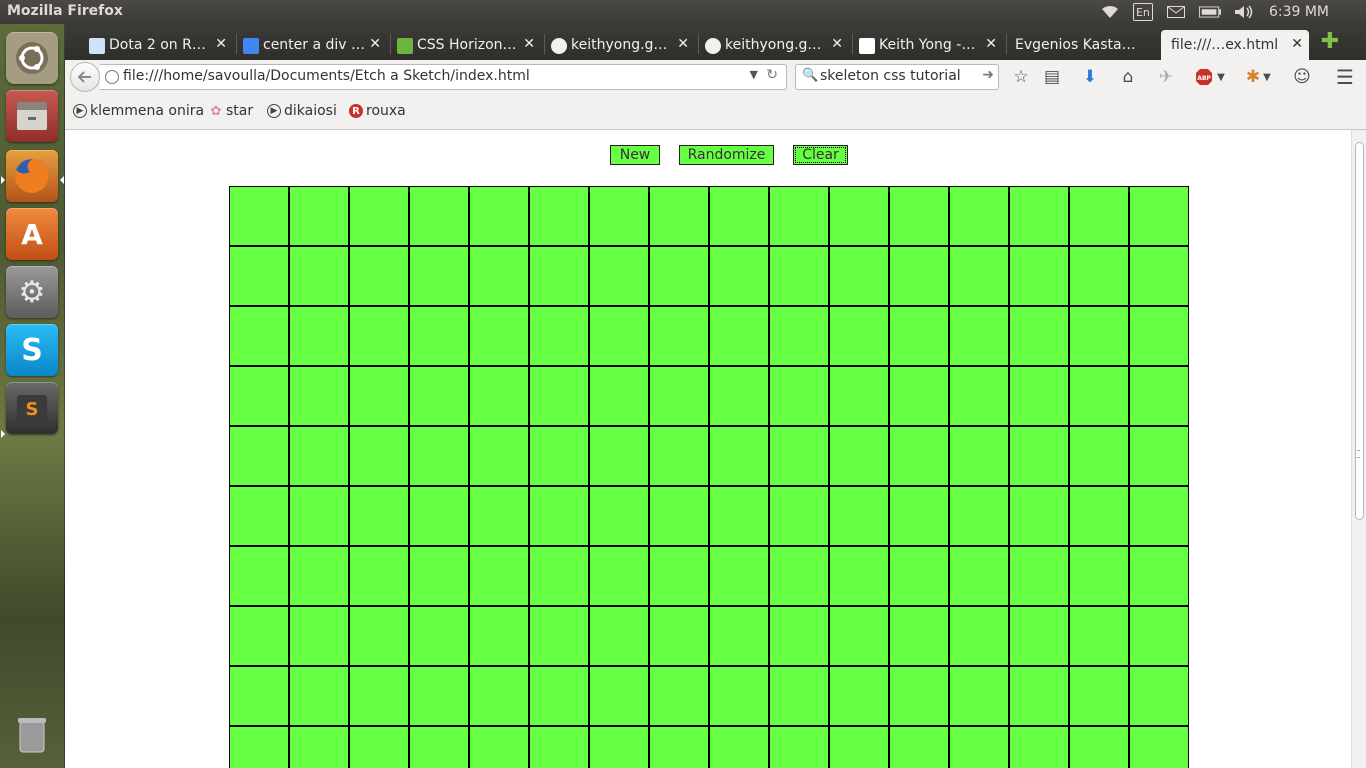  Describe the element at coordinates (32, 176) in the screenshot. I see `firefox-icon` at that location.